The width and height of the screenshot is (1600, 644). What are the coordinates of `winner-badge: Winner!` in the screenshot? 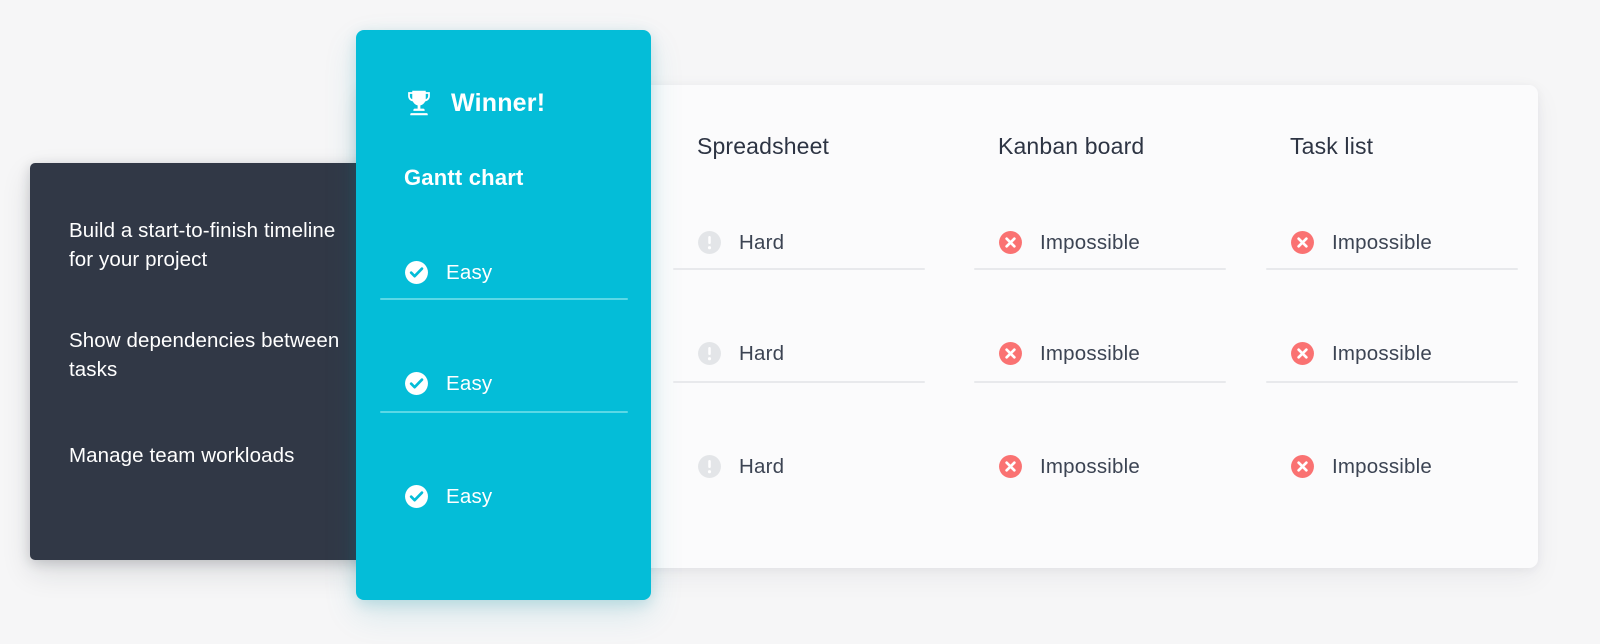 It's located at (474, 103).